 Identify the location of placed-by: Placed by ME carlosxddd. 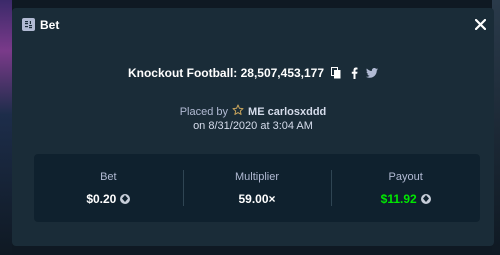
(253, 111).